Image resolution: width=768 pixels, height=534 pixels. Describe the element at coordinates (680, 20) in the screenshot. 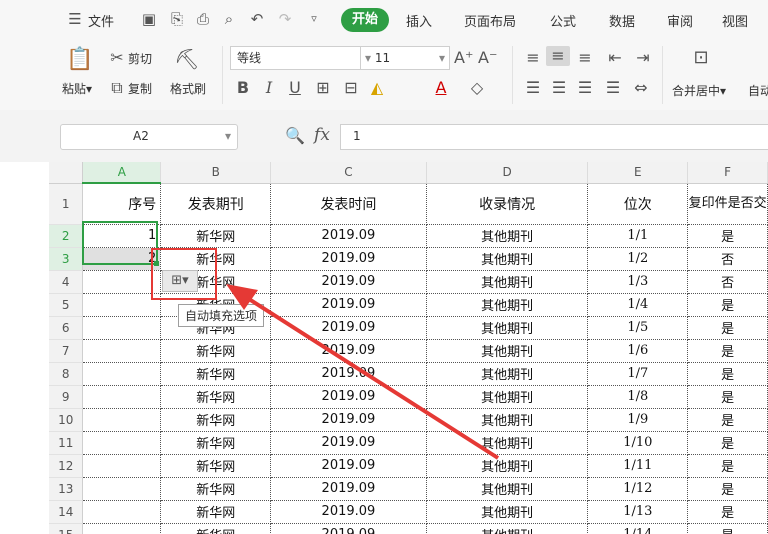

I see `tab-review: 审阅` at that location.